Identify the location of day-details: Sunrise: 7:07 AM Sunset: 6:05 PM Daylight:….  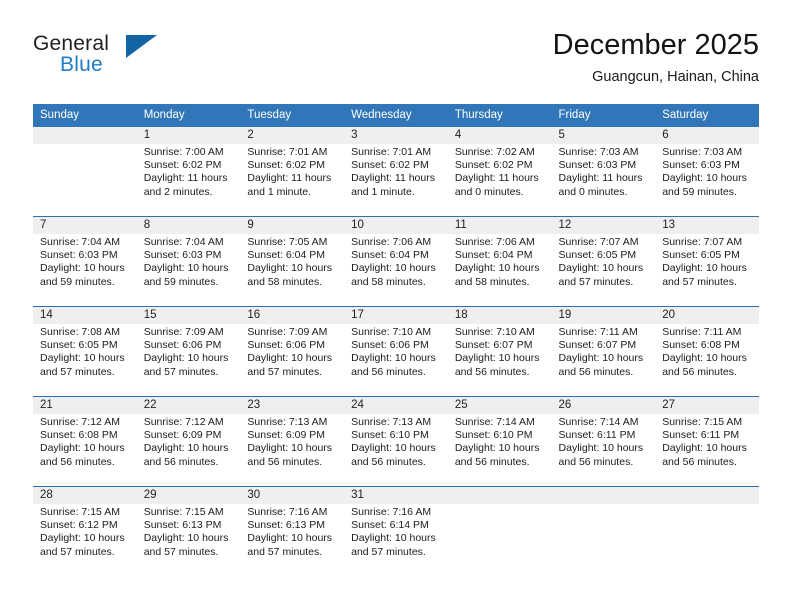
(707, 261).